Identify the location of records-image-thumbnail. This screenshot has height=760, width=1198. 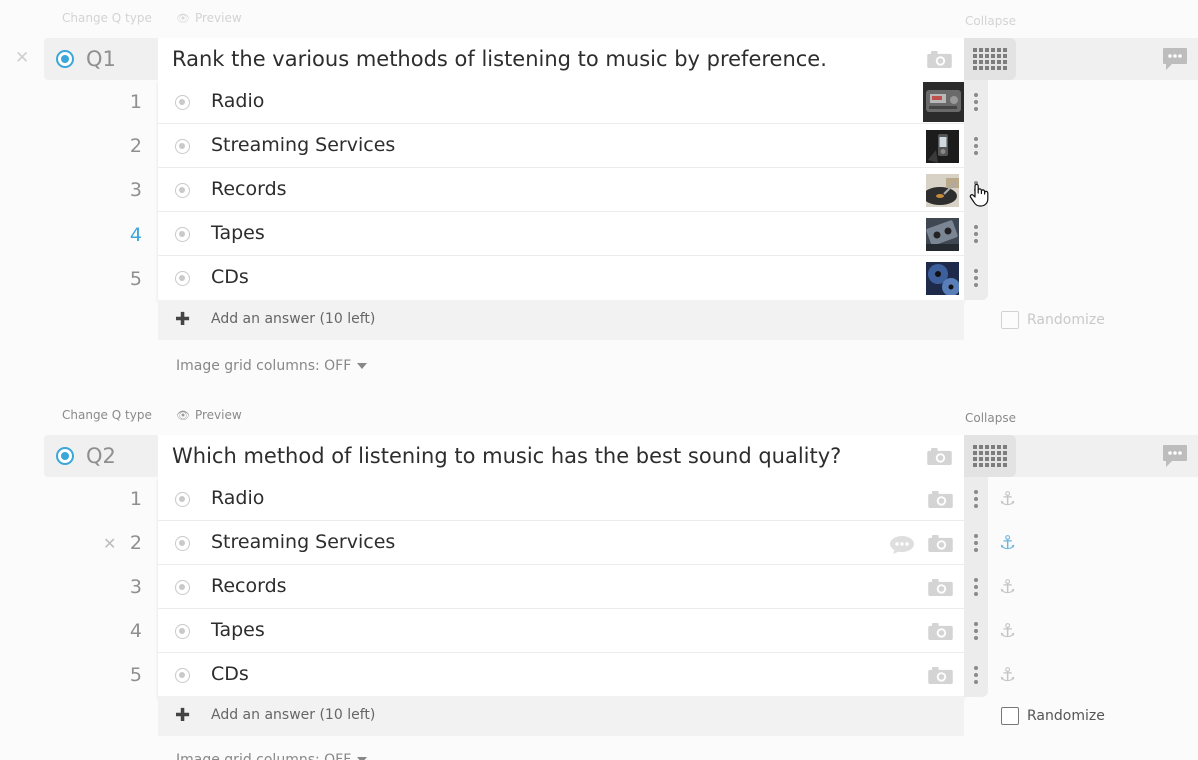
(942, 190).